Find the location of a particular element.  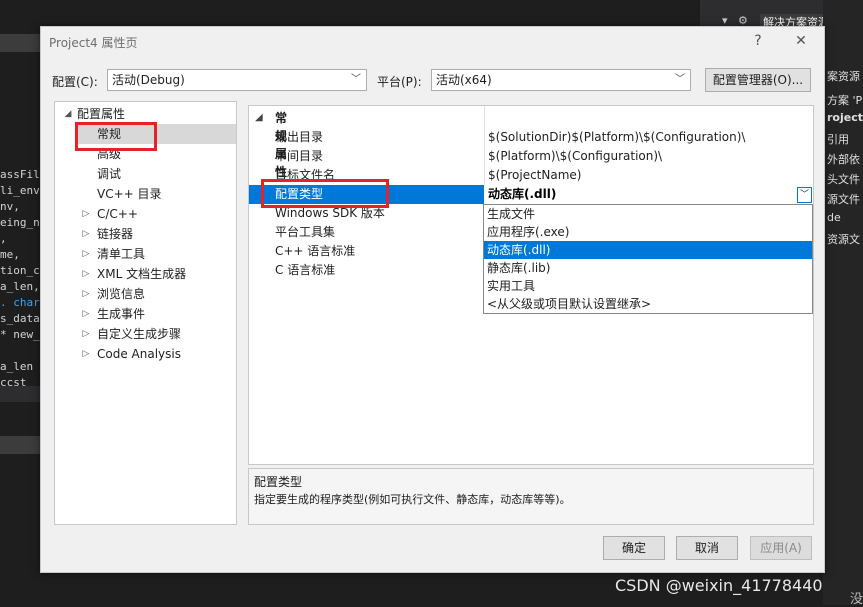

tree-item-xml-doc: ▷ XML 文档生成器 is located at coordinates (134, 274).